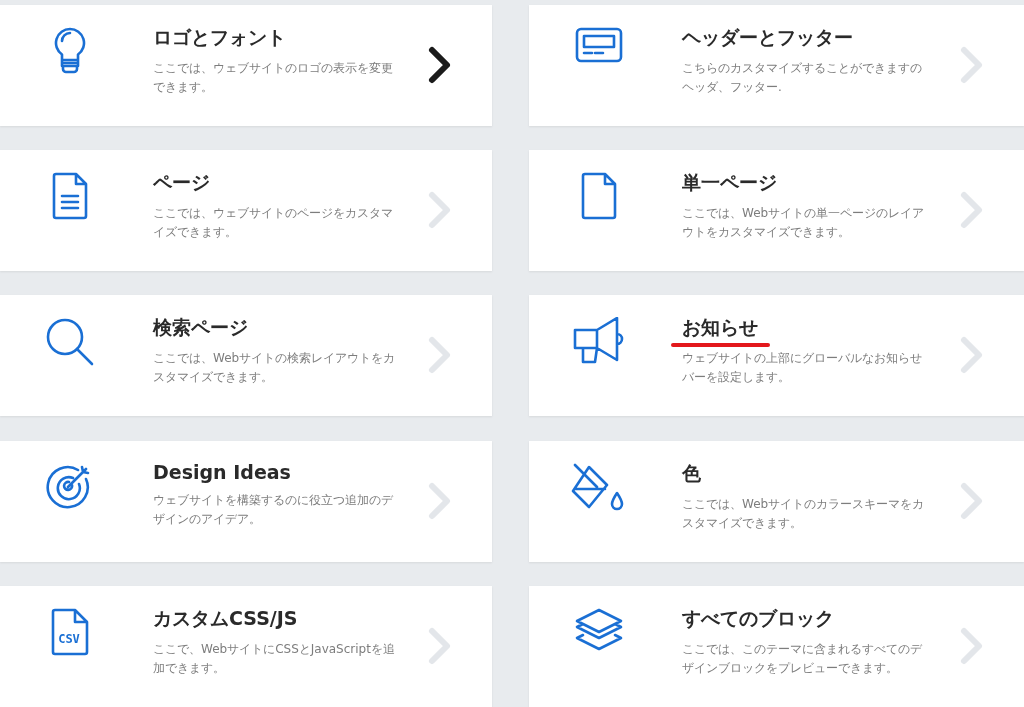 This screenshot has width=1024, height=707. I want to click on lightbulb-icon, so click(69, 51).